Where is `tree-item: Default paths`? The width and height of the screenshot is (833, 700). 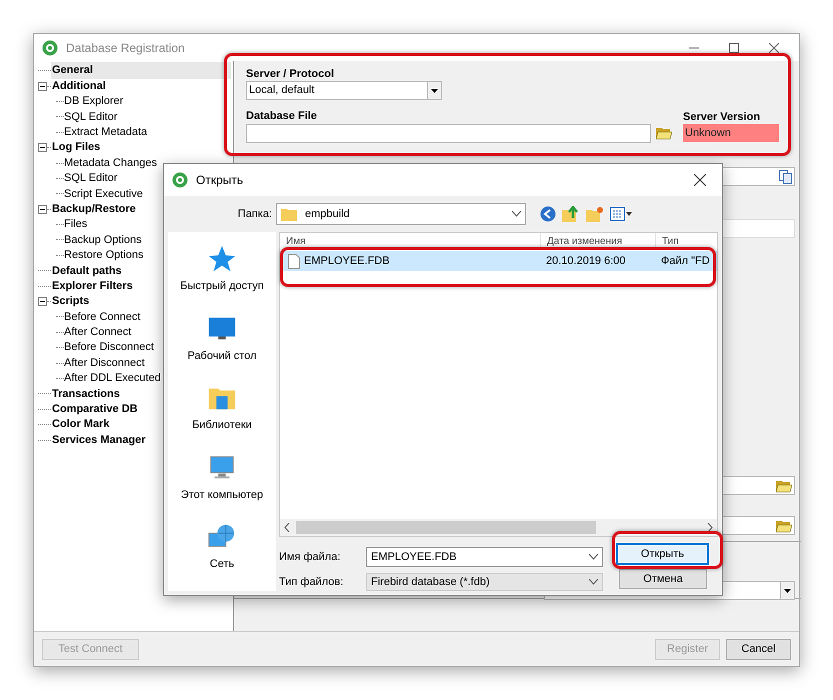 tree-item: Default paths is located at coordinates (87, 271).